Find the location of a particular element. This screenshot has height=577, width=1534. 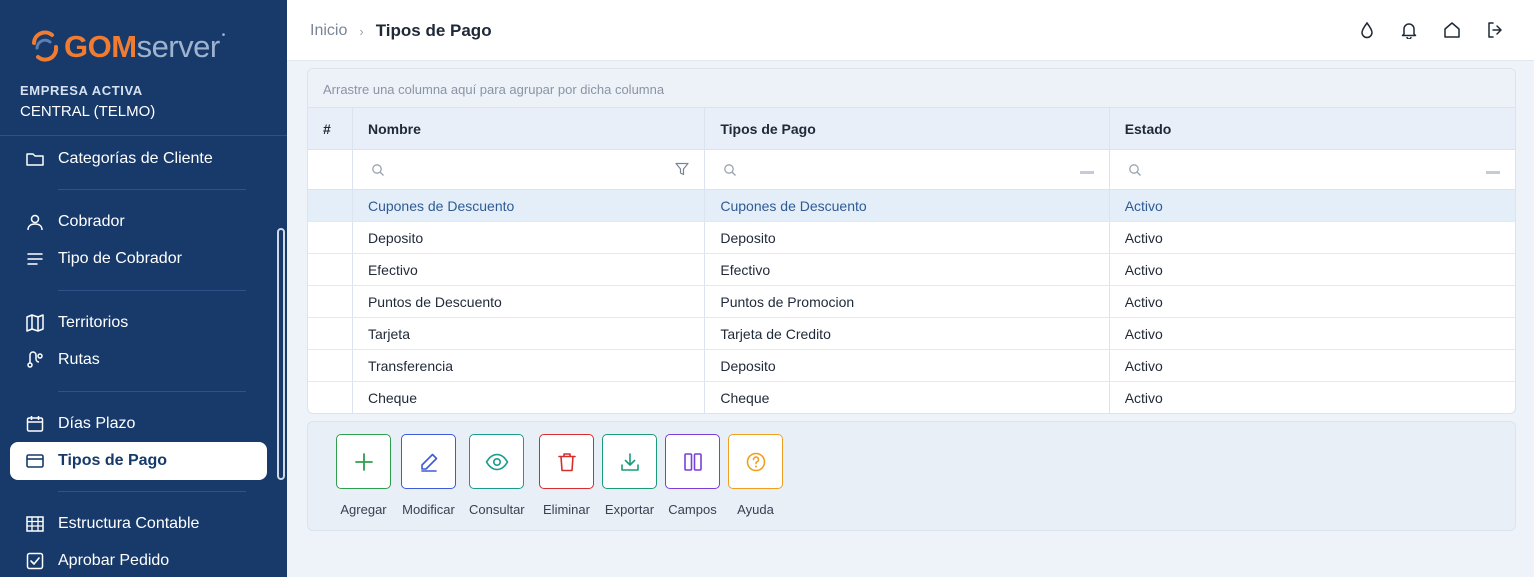

filter-icon is located at coordinates (682, 169).